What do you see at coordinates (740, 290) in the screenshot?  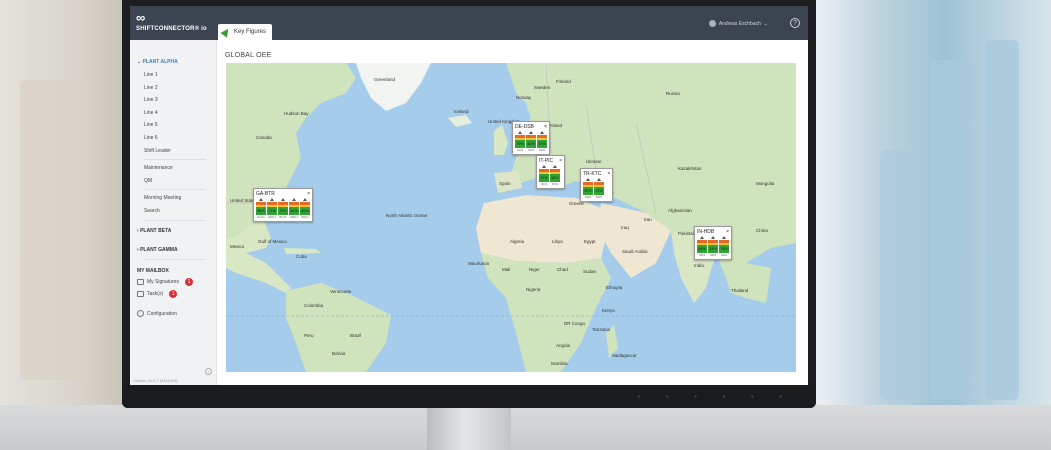 I see `map-label: Thailand` at bounding box center [740, 290].